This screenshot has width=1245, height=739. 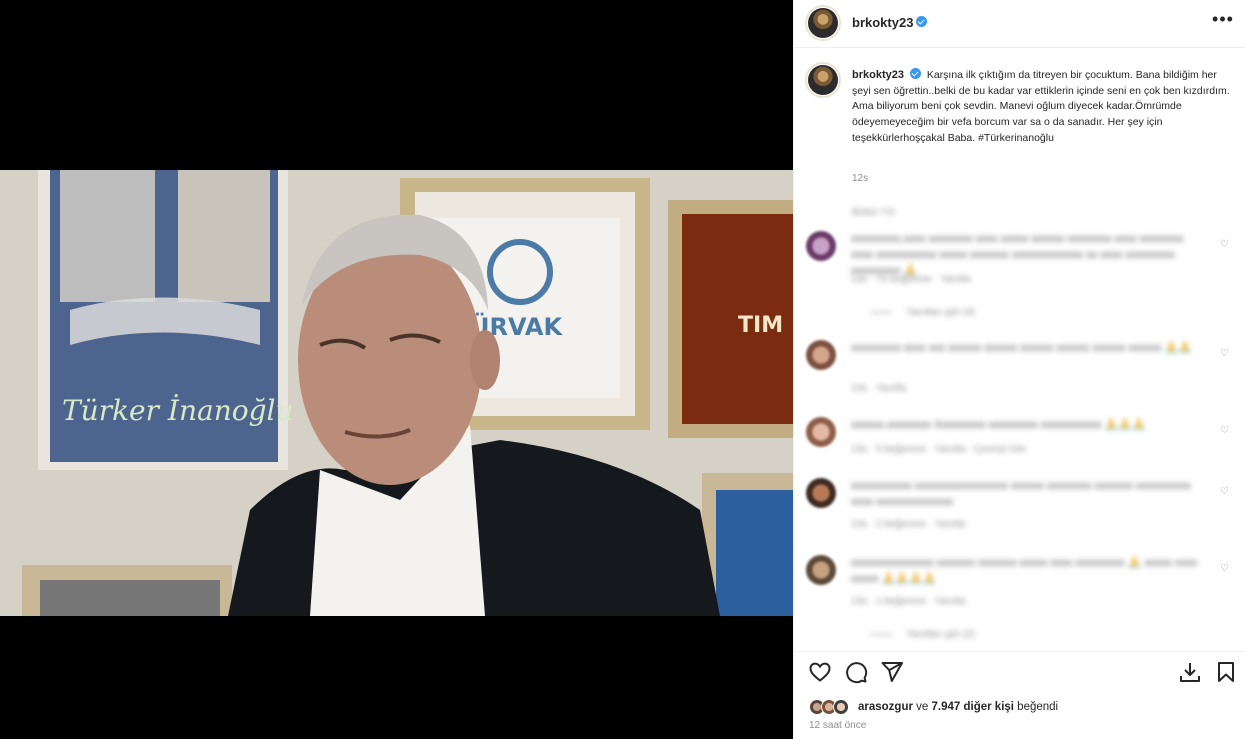 What do you see at coordinates (760, 325) in the screenshot?
I see `award-text: TIM` at bounding box center [760, 325].